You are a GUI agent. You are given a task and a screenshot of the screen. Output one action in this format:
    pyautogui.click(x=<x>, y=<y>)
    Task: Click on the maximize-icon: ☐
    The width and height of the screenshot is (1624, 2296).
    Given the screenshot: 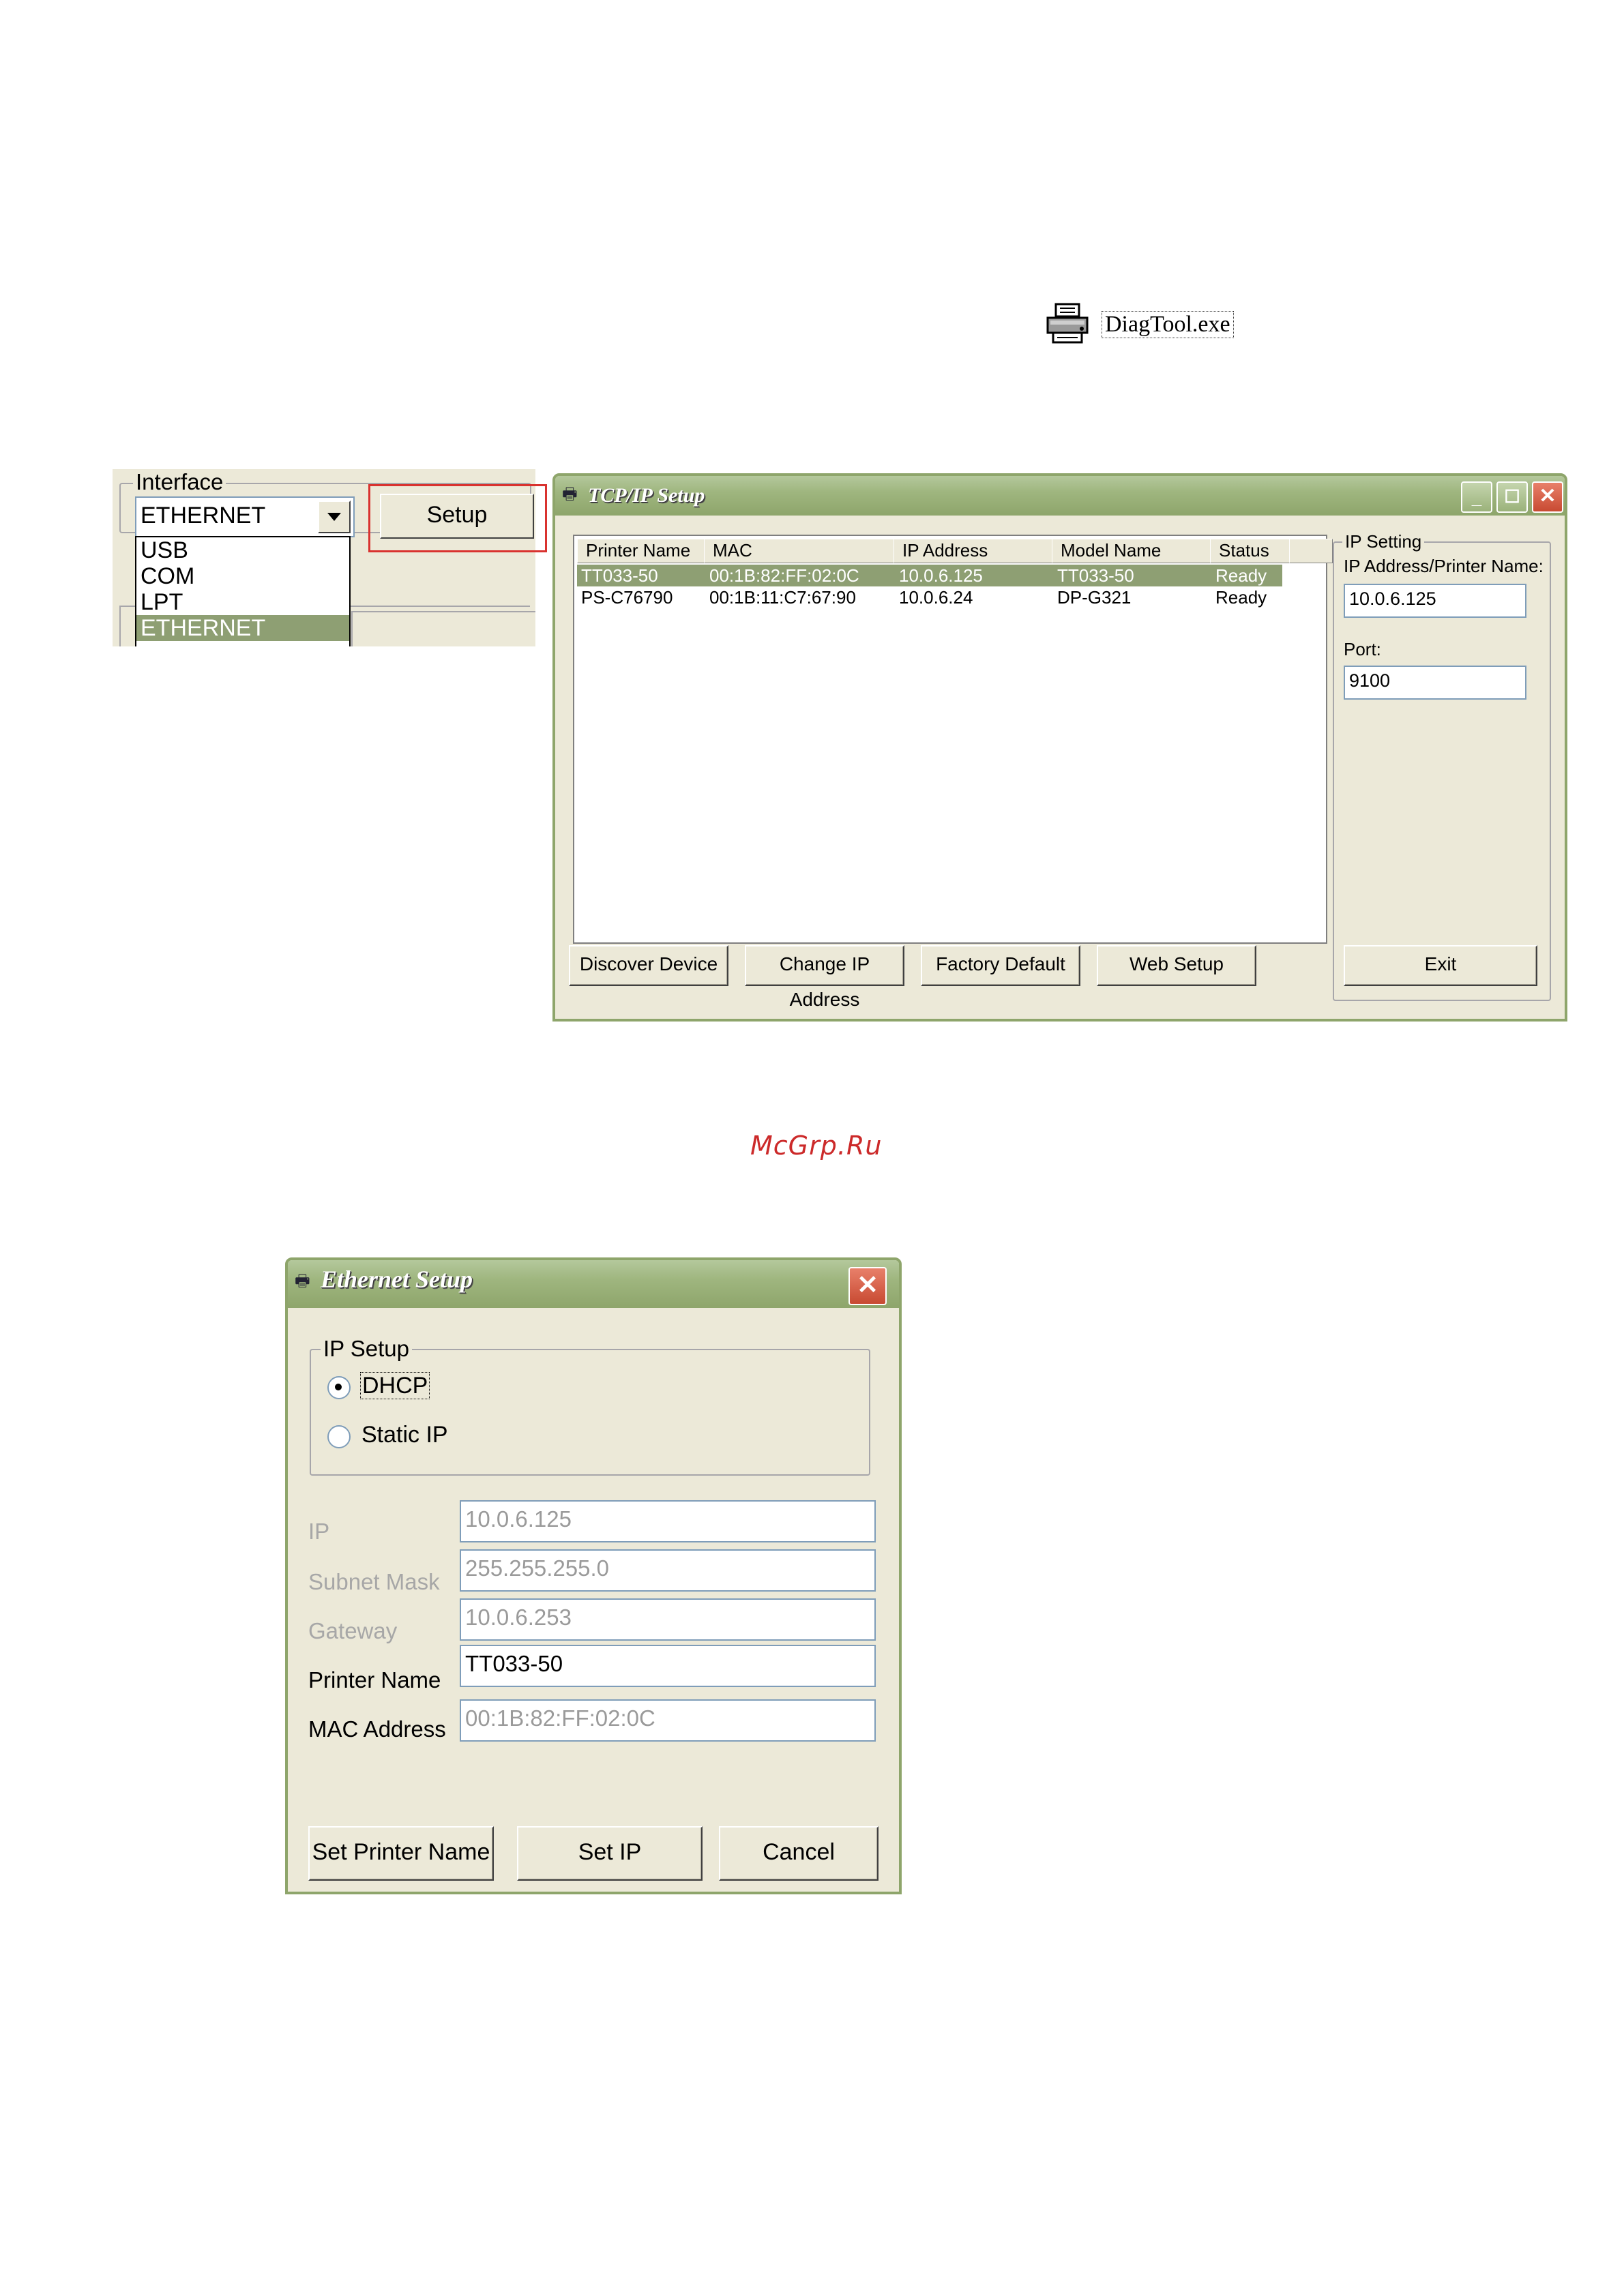 What is the action you would take?
    pyautogui.click(x=1512, y=497)
    